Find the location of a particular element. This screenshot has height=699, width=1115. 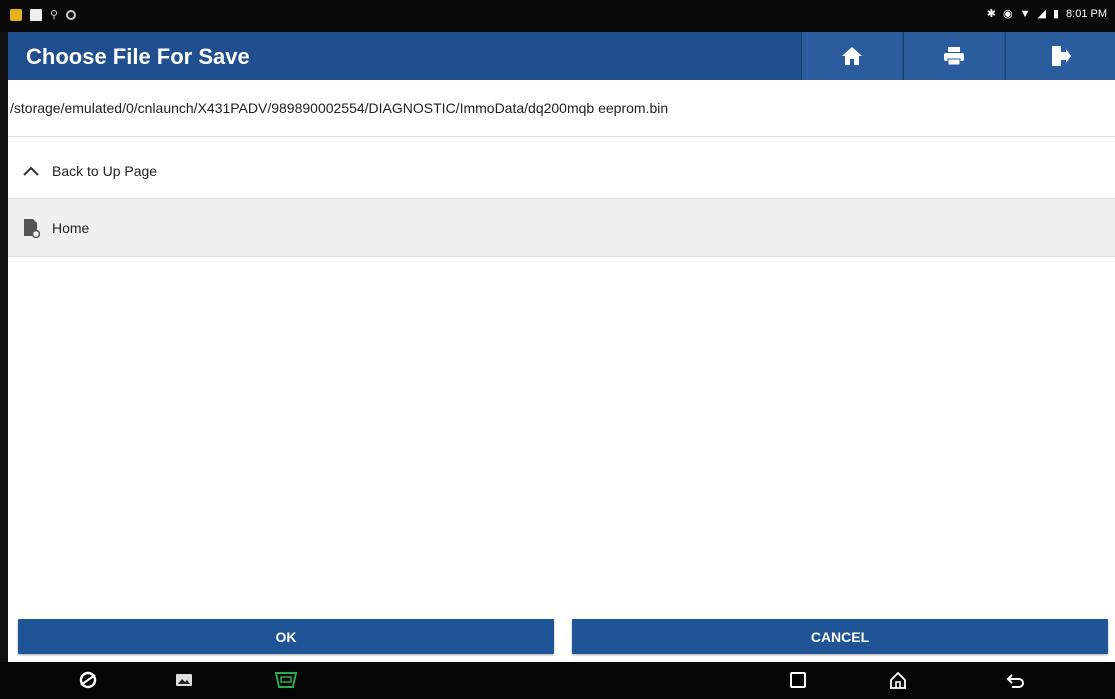

home-nav-icon is located at coordinates (898, 680).